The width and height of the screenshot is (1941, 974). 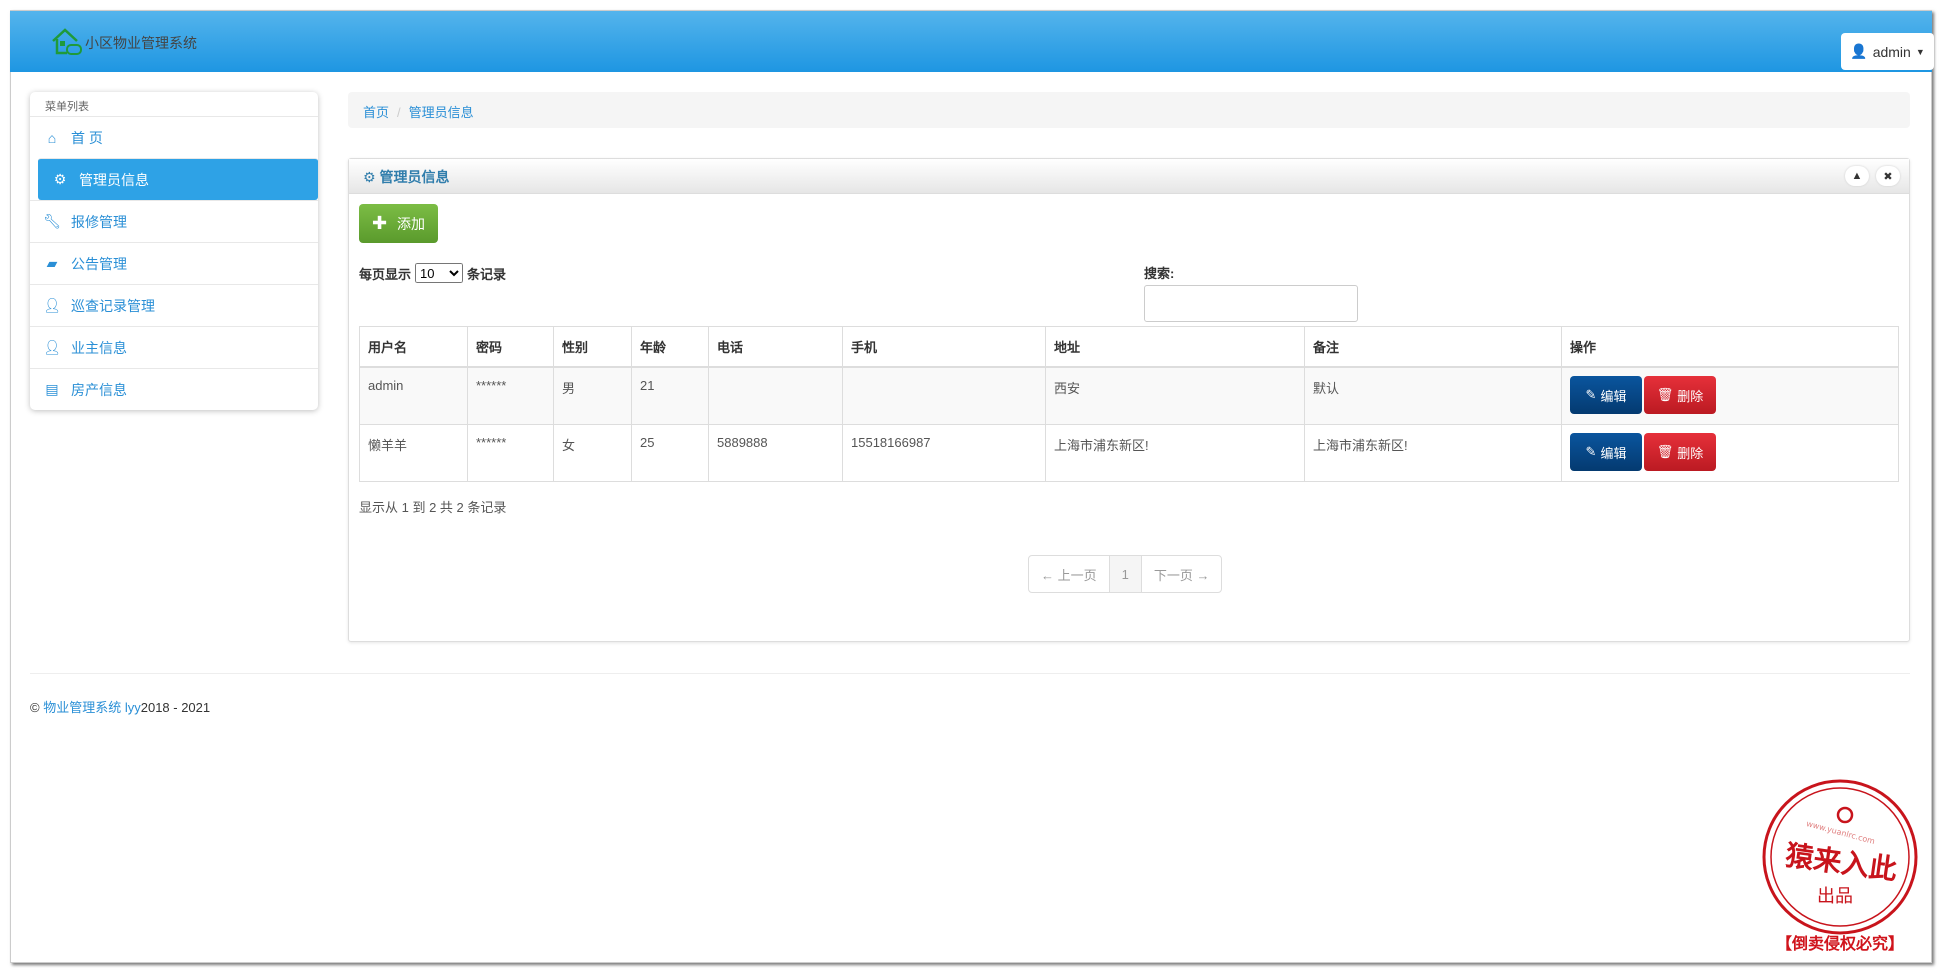 What do you see at coordinates (87, 137) in the screenshot?
I see `sidebar-item-label: 首 页` at bounding box center [87, 137].